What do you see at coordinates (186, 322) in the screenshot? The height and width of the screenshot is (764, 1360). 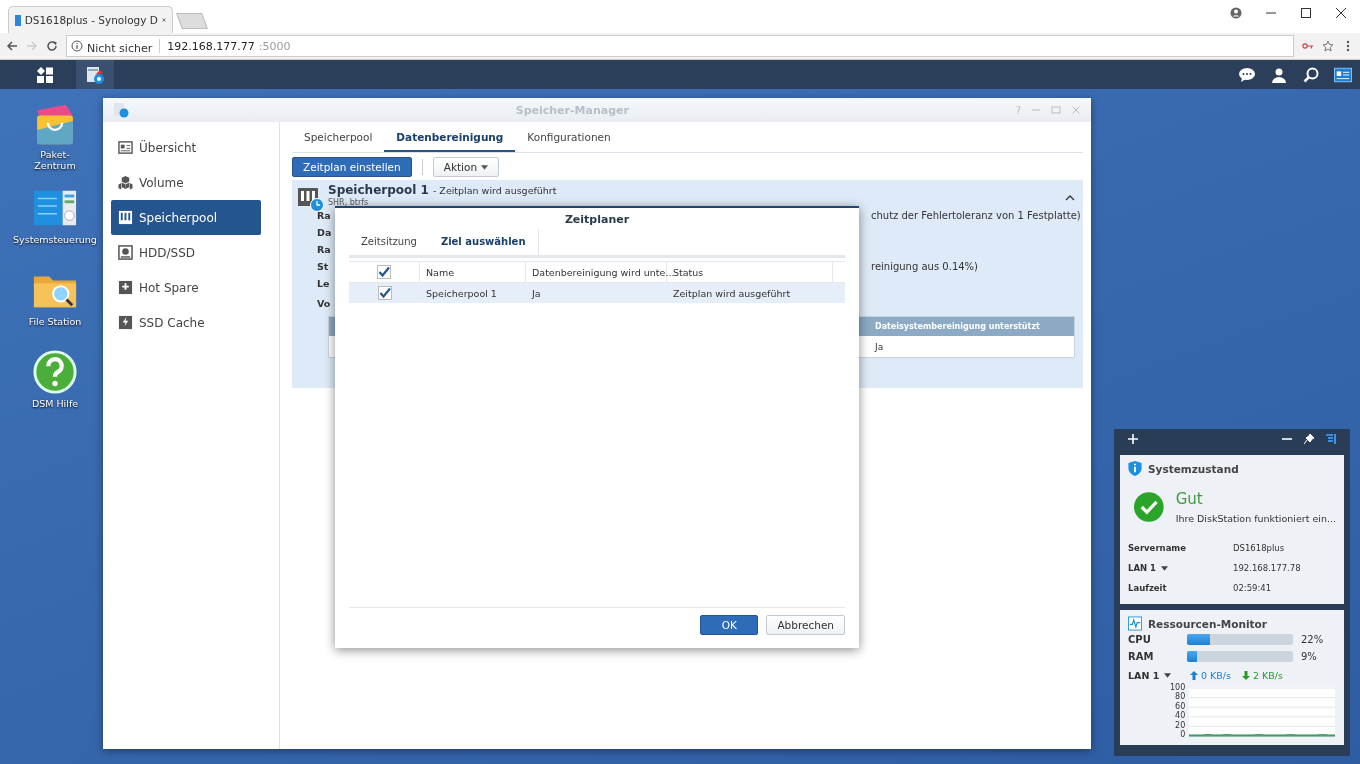 I see `sidebar-item: SSD Cache` at bounding box center [186, 322].